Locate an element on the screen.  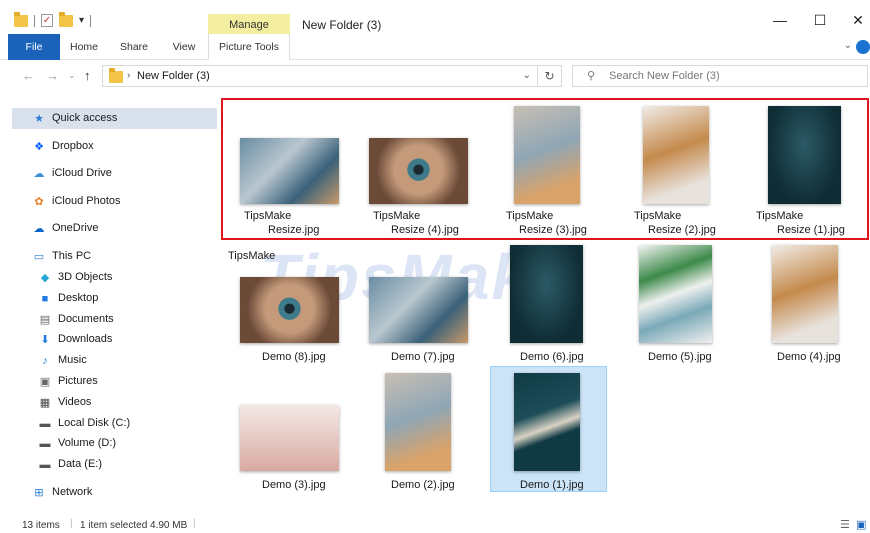
sidebar-item-network: ⊞ Network is located at coordinates (114, 492).